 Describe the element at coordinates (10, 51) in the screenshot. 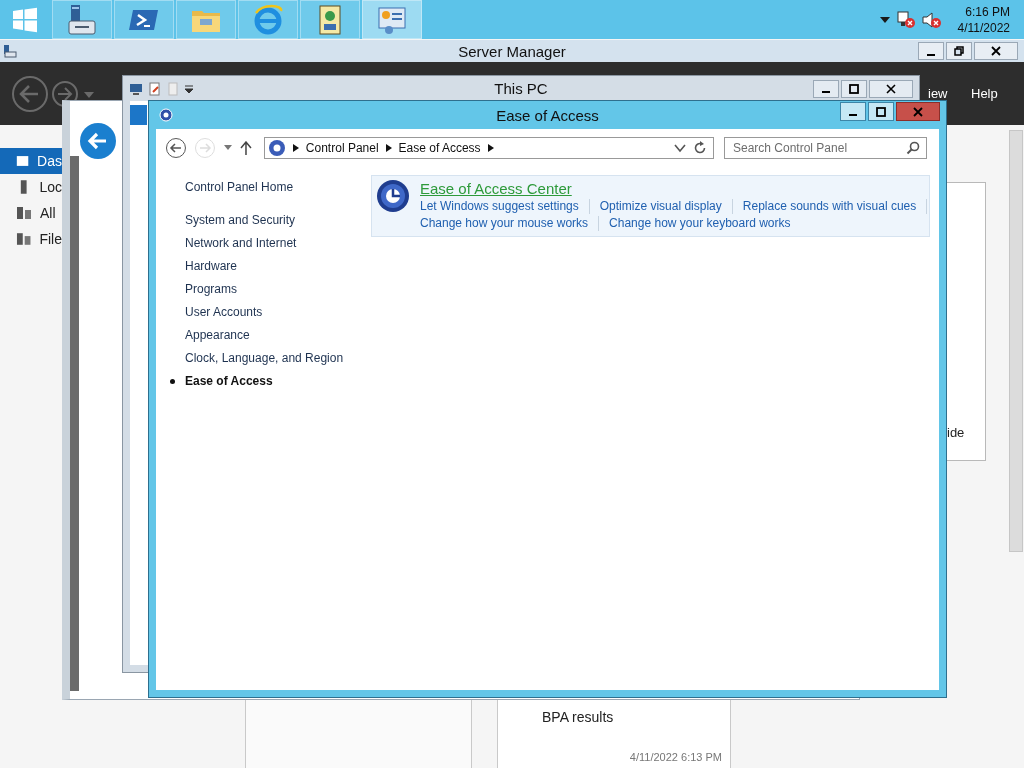

I see `server-icon` at that location.